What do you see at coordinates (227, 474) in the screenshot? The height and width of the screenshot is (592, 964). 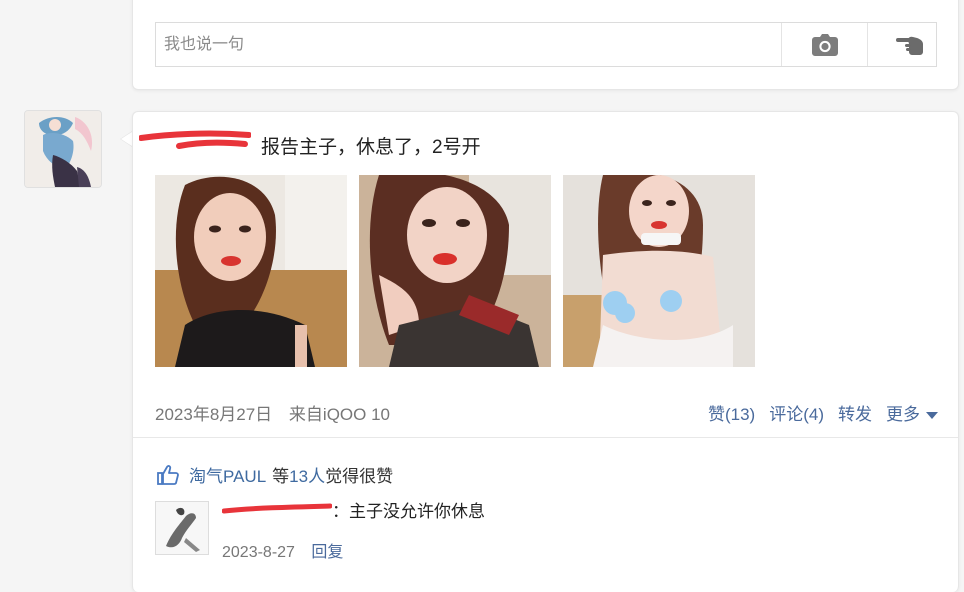 I see `liker-name: 淘气PAUL` at bounding box center [227, 474].